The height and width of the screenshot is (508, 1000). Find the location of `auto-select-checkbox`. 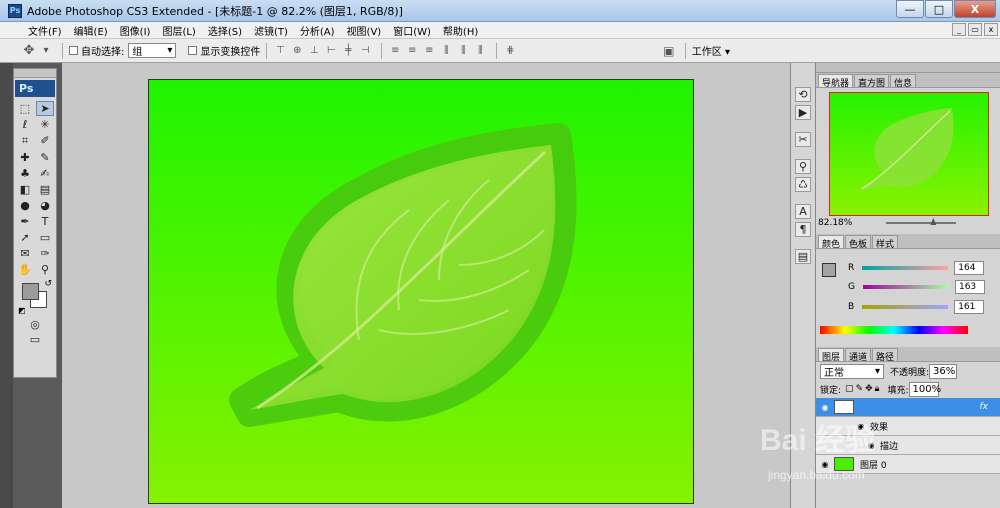

auto-select-checkbox is located at coordinates (73, 50).